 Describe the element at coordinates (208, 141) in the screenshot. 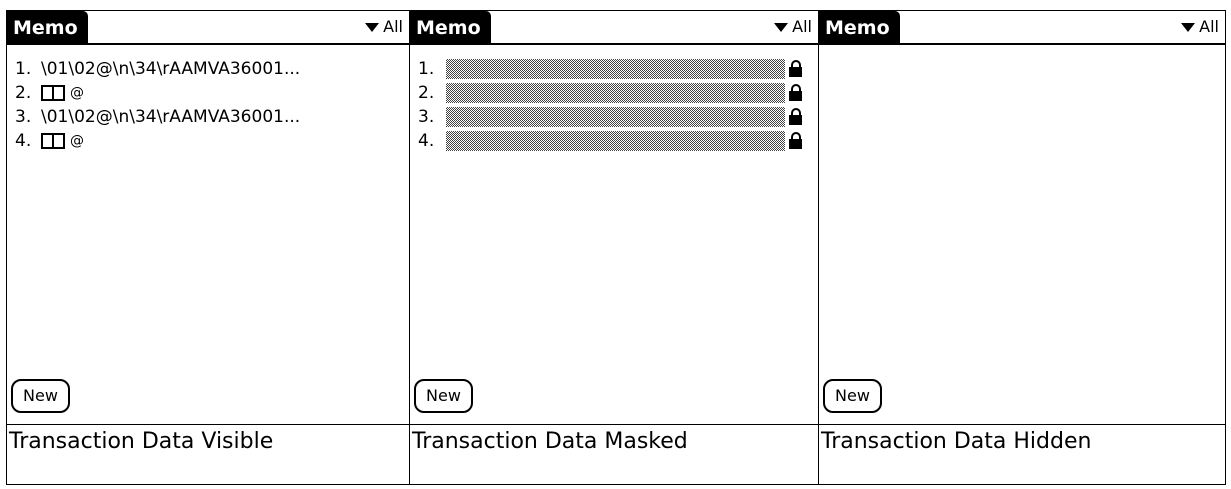

I see `memo-item: 4. @` at that location.